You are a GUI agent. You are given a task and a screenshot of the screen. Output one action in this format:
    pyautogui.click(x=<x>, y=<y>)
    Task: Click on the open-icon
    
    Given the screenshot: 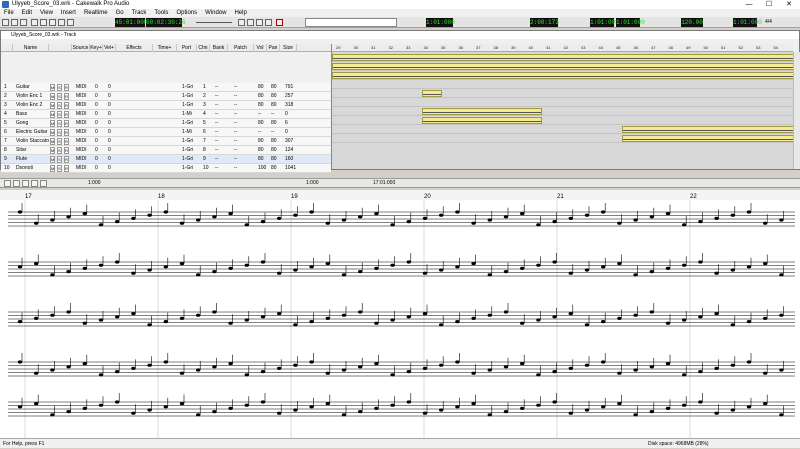 What is the action you would take?
    pyautogui.click(x=14, y=22)
    